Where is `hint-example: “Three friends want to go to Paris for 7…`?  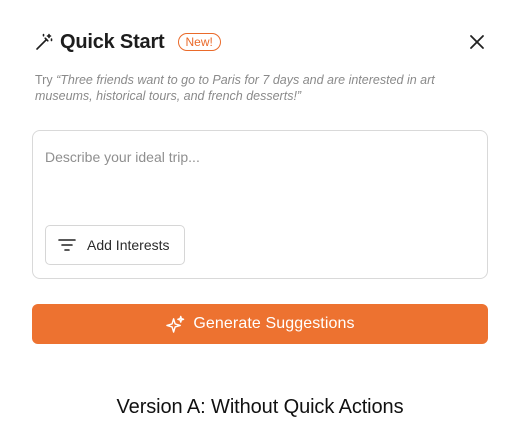 hint-example: “Three friends want to go to Paris for 7… is located at coordinates (235, 88).